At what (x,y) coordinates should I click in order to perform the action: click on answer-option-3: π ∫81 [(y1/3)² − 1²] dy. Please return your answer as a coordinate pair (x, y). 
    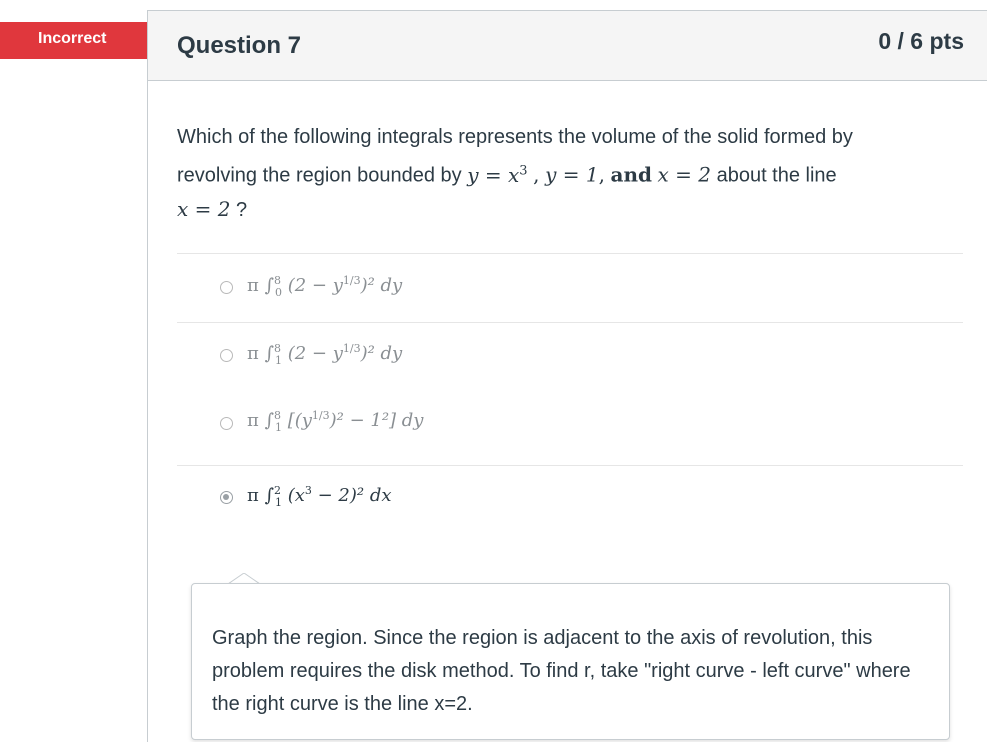
    Looking at the image, I should click on (570, 428).